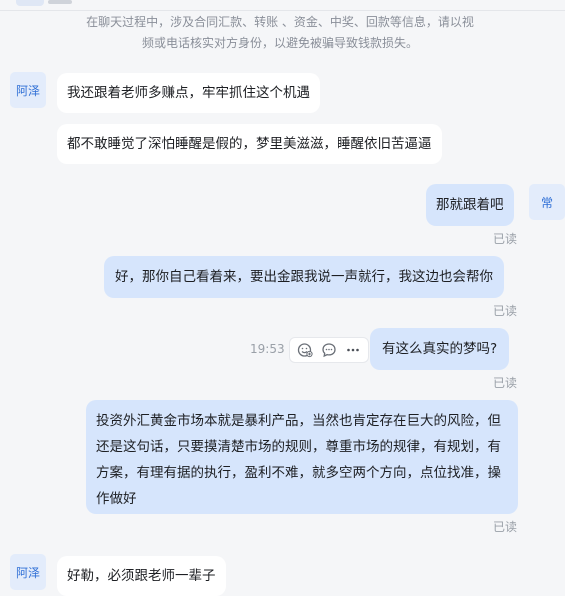  I want to click on message-bubble: 好，那你自己看着来，要出金跟我说一声就行，我这边也会帮你, so click(304, 277).